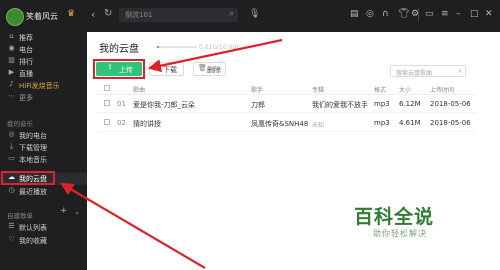 The height and width of the screenshot is (270, 500). Describe the element at coordinates (43, 98) in the screenshot. I see `sidebar-item-more: ⋯ 更多` at that location.